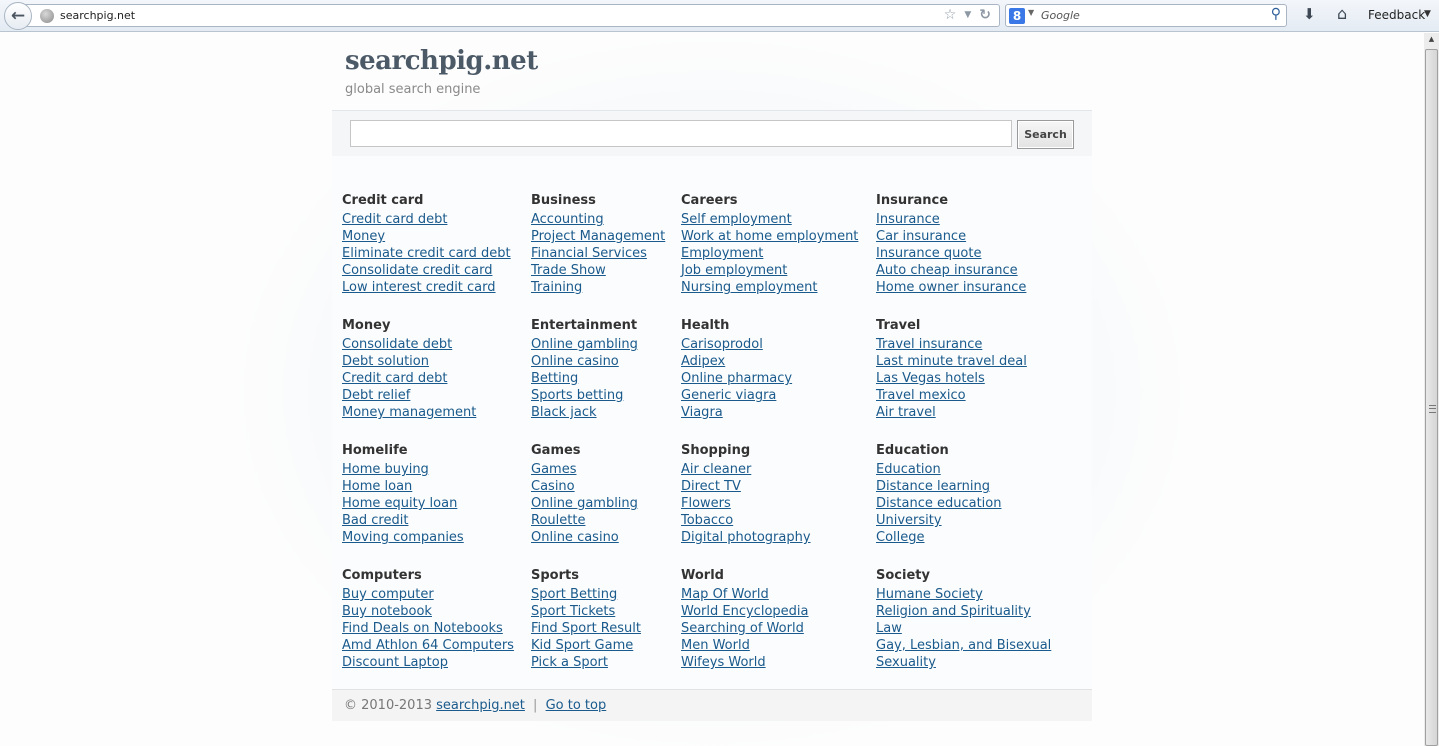 Image resolution: width=1439 pixels, height=746 pixels. What do you see at coordinates (428, 594) in the screenshot?
I see `category-link: Buy computer` at bounding box center [428, 594].